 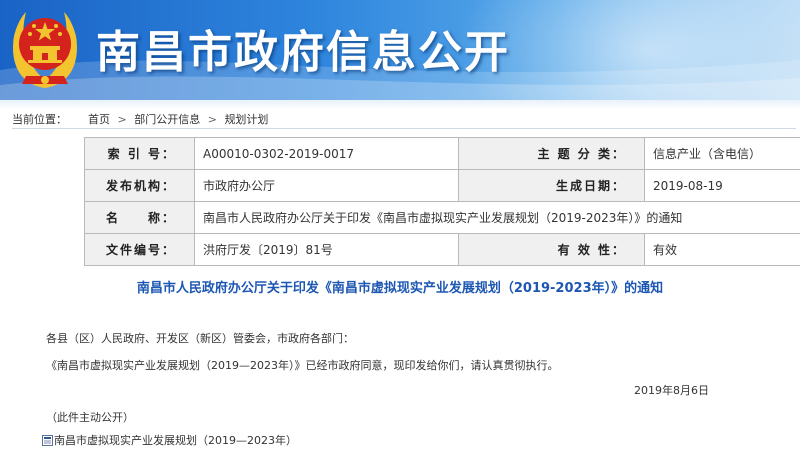 What do you see at coordinates (139, 217) in the screenshot?
I see `name-label: 名 称：` at bounding box center [139, 217].